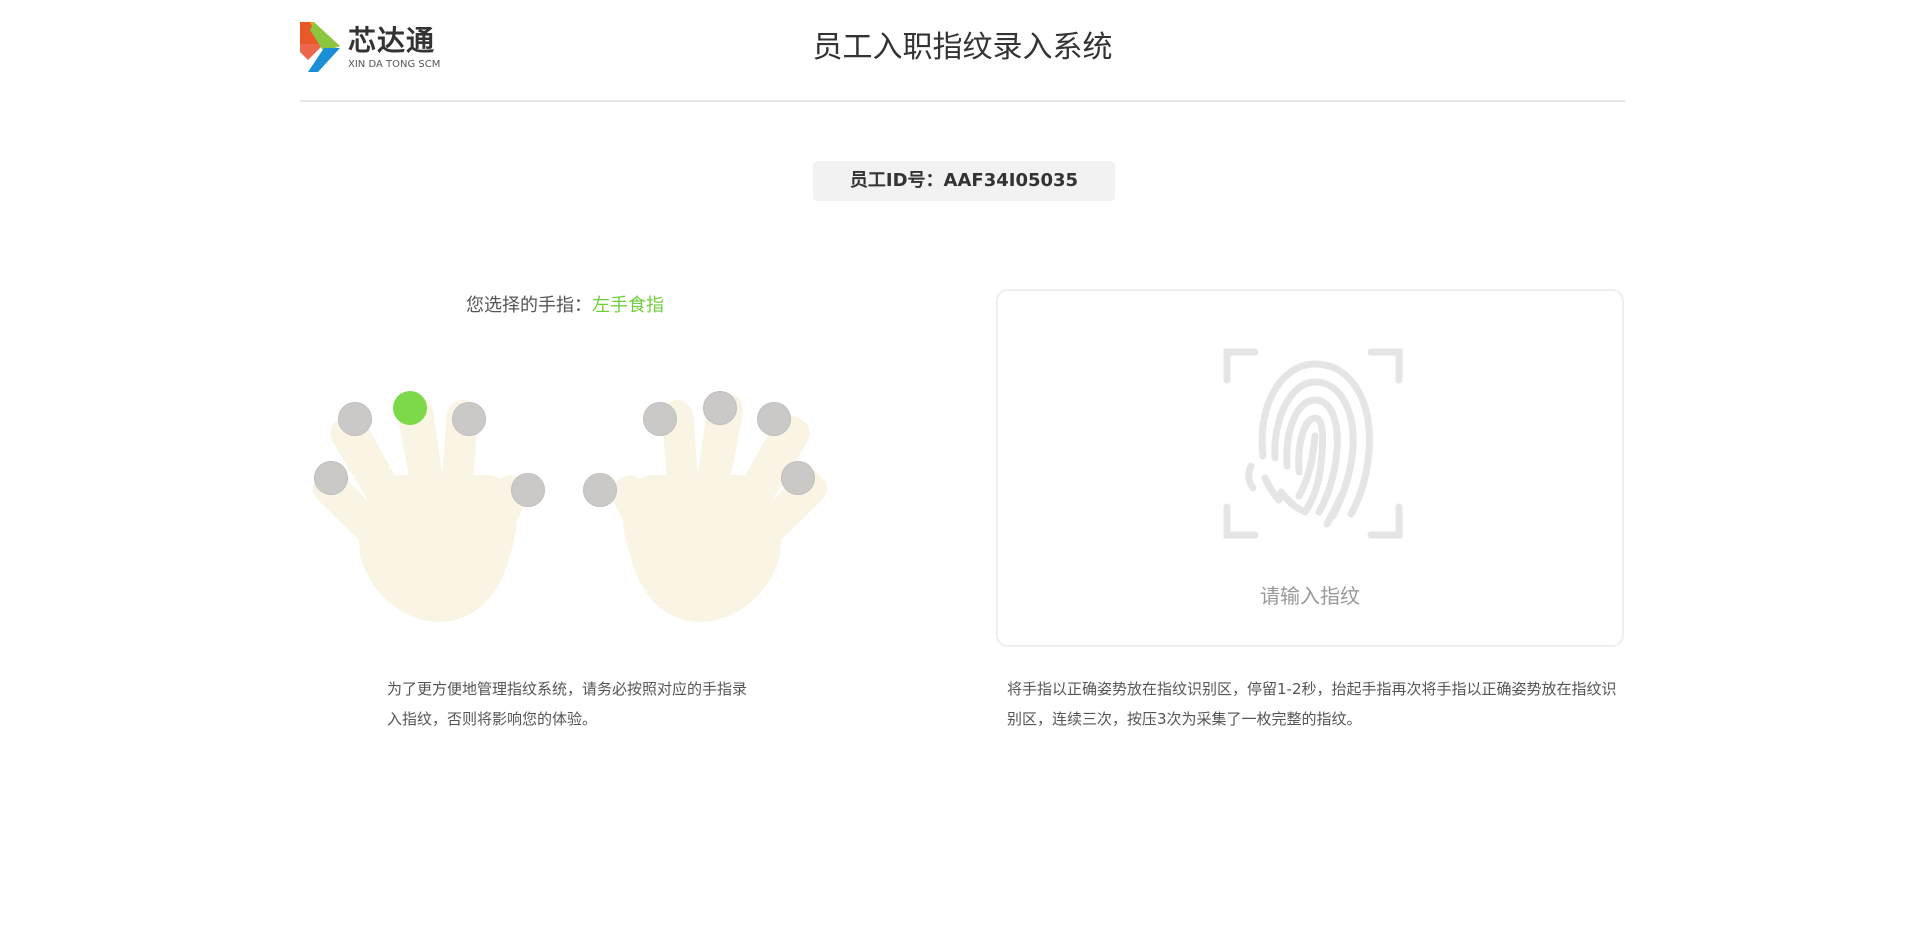  Describe the element at coordinates (719, 508) in the screenshot. I see `right-hand-shape` at that location.